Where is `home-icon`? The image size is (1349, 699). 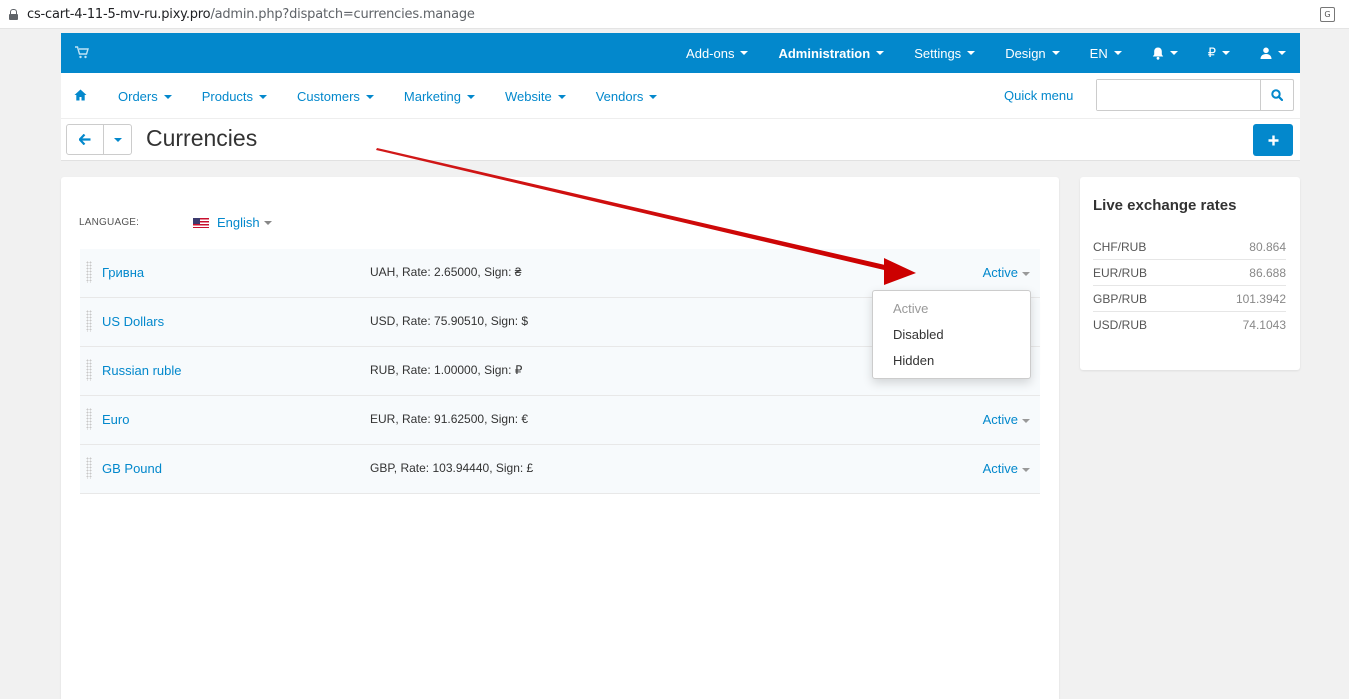
home-icon is located at coordinates (80, 95).